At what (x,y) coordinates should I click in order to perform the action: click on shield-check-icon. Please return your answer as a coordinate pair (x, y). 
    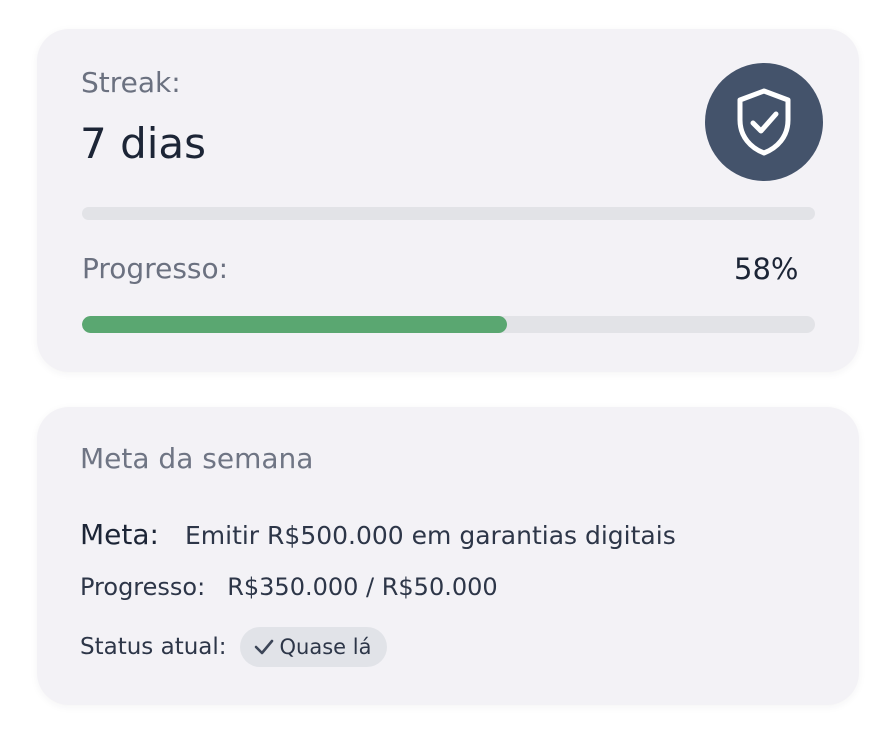
    Looking at the image, I should click on (764, 122).